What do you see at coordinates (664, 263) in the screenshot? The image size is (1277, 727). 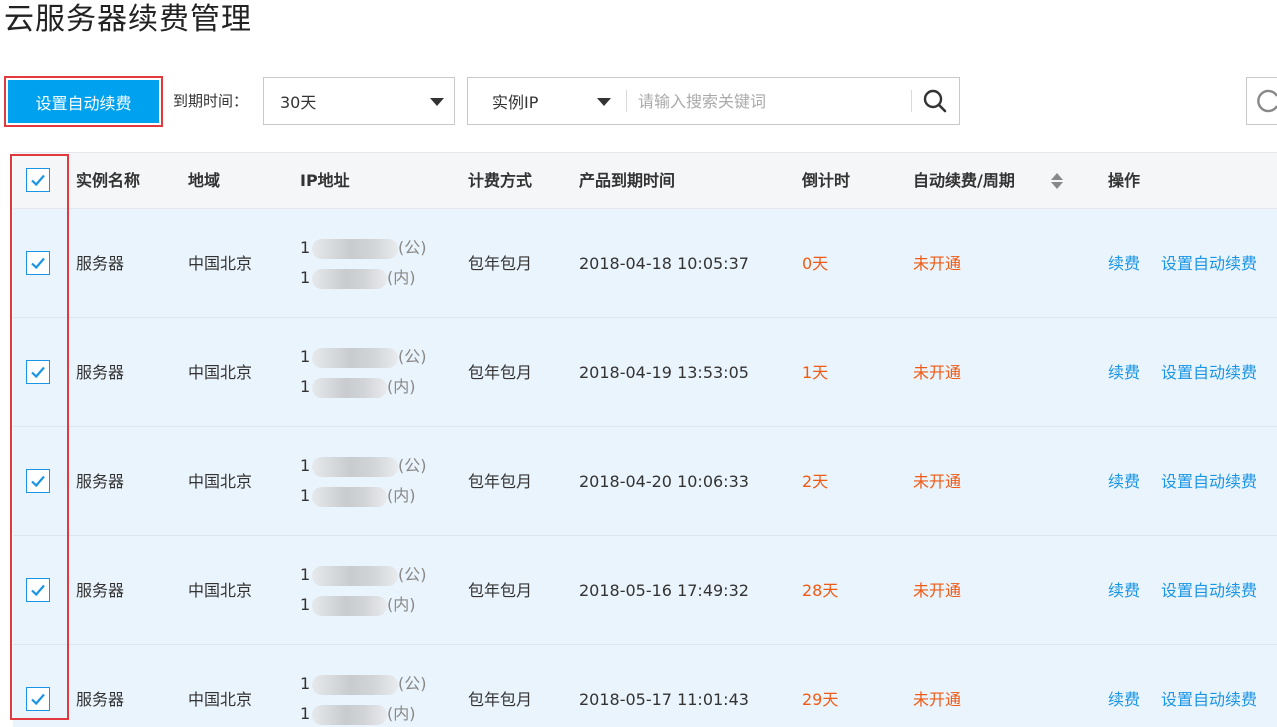 I see `expire-time: 2018-04-18 10:05:37` at bounding box center [664, 263].